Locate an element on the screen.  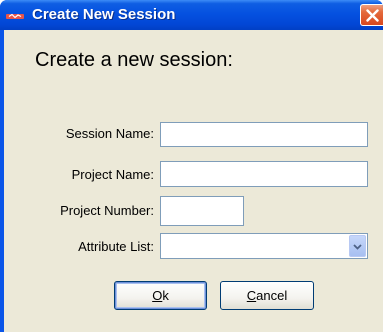
project-number-label: Project Number: is located at coordinates (107, 210).